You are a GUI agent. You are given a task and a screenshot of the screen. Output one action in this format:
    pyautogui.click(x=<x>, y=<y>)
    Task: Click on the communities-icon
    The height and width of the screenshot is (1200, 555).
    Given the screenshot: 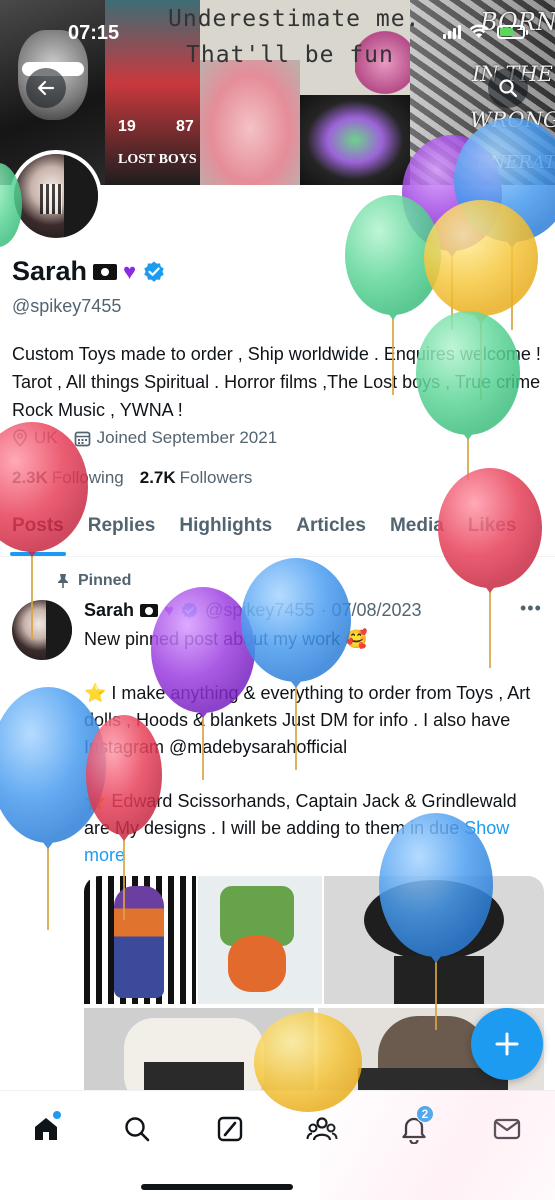 What is the action you would take?
    pyautogui.click(x=322, y=1129)
    